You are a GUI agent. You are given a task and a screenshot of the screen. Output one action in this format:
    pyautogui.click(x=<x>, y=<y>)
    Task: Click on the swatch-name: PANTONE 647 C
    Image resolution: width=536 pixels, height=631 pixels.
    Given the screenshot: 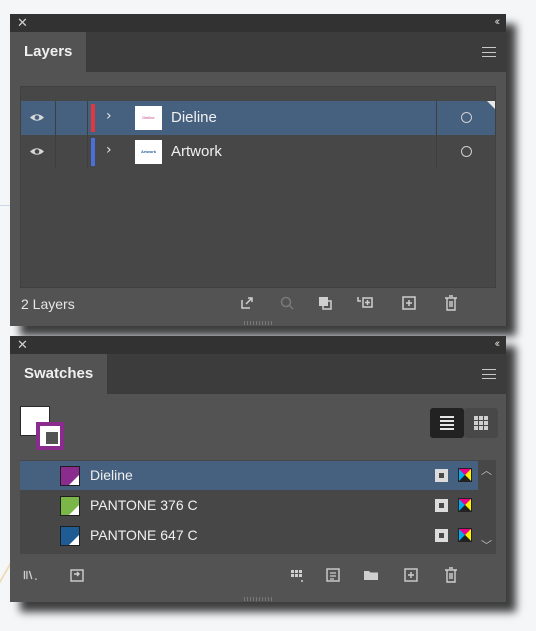 What is the action you would take?
    pyautogui.click(x=144, y=535)
    